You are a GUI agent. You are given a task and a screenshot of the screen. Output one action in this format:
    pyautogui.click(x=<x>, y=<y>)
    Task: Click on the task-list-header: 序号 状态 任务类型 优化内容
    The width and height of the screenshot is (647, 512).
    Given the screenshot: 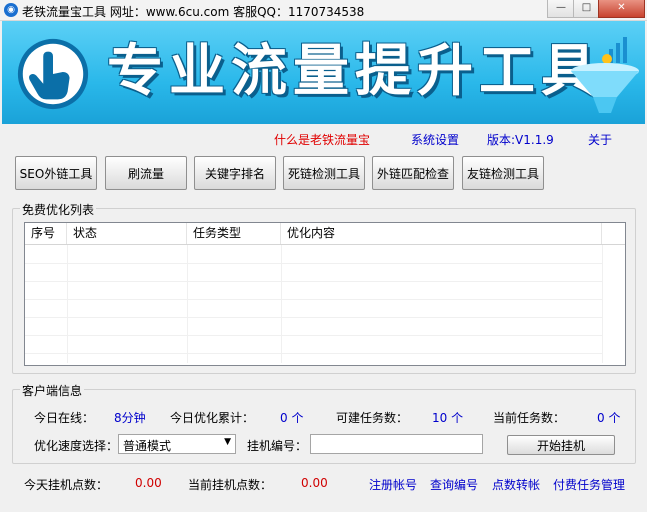 What is the action you would take?
    pyautogui.click(x=325, y=234)
    